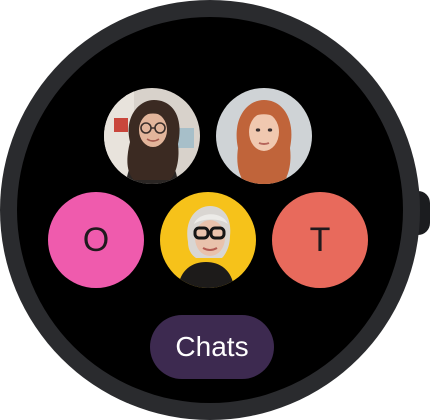 This screenshot has width=430, height=420. I want to click on person-avatar-red-hair, so click(264, 136).